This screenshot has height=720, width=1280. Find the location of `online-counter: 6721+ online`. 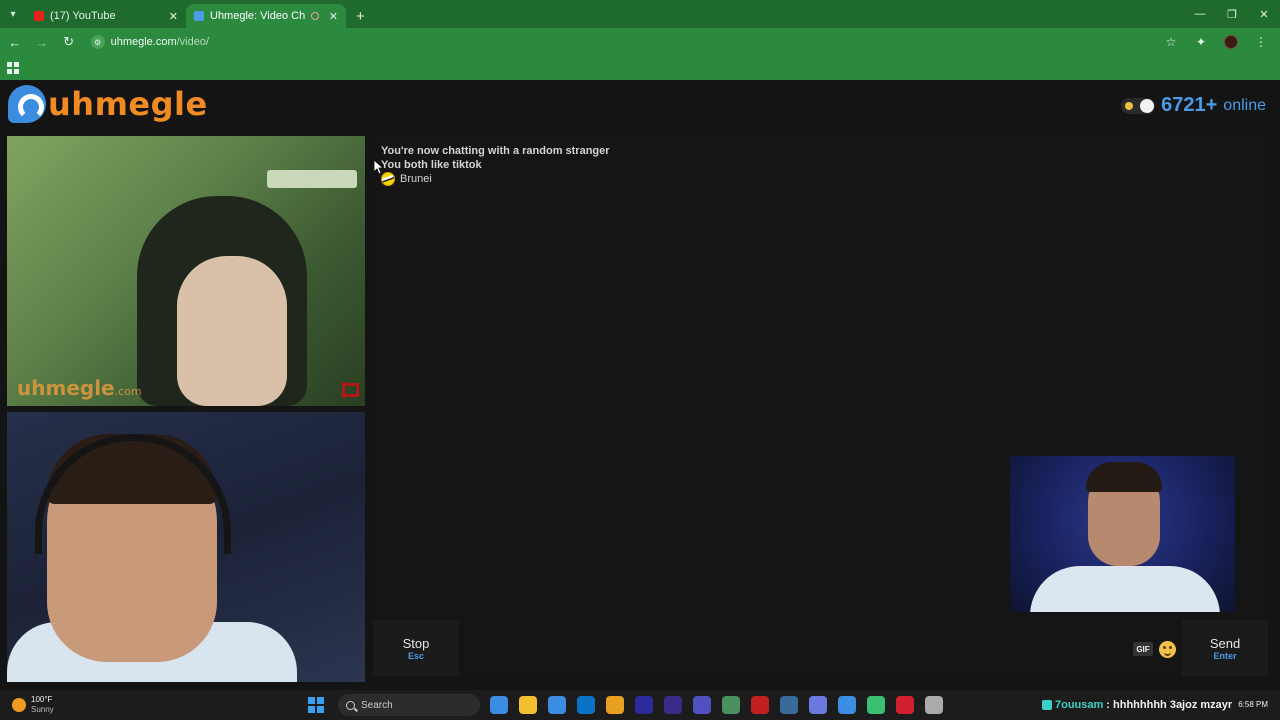

online-counter: 6721+ online is located at coordinates (1193, 105).